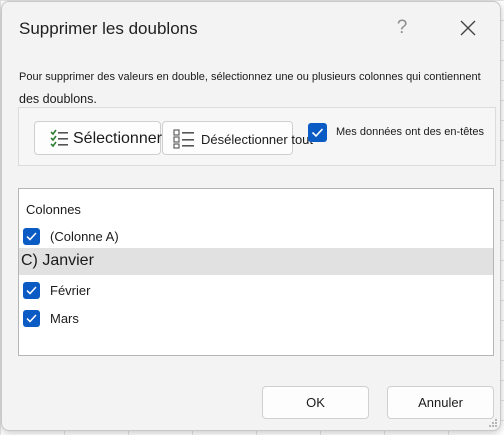 This screenshot has height=435, width=504. I want to click on help-button: ?, so click(402, 28).